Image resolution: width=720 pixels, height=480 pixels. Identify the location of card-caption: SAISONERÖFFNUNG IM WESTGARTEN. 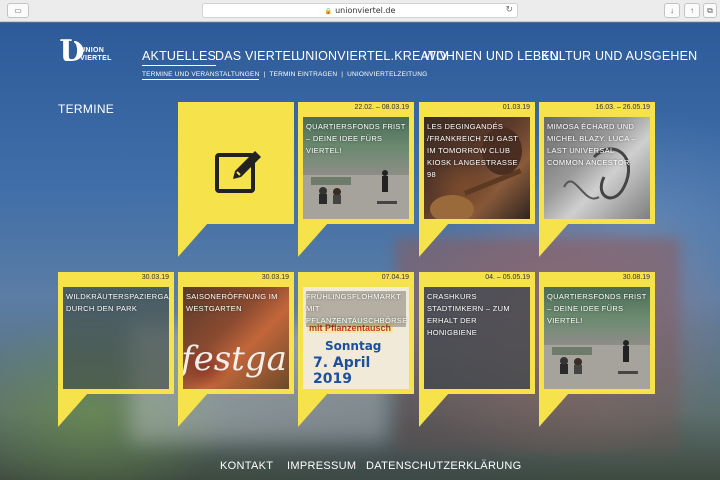
(232, 302).